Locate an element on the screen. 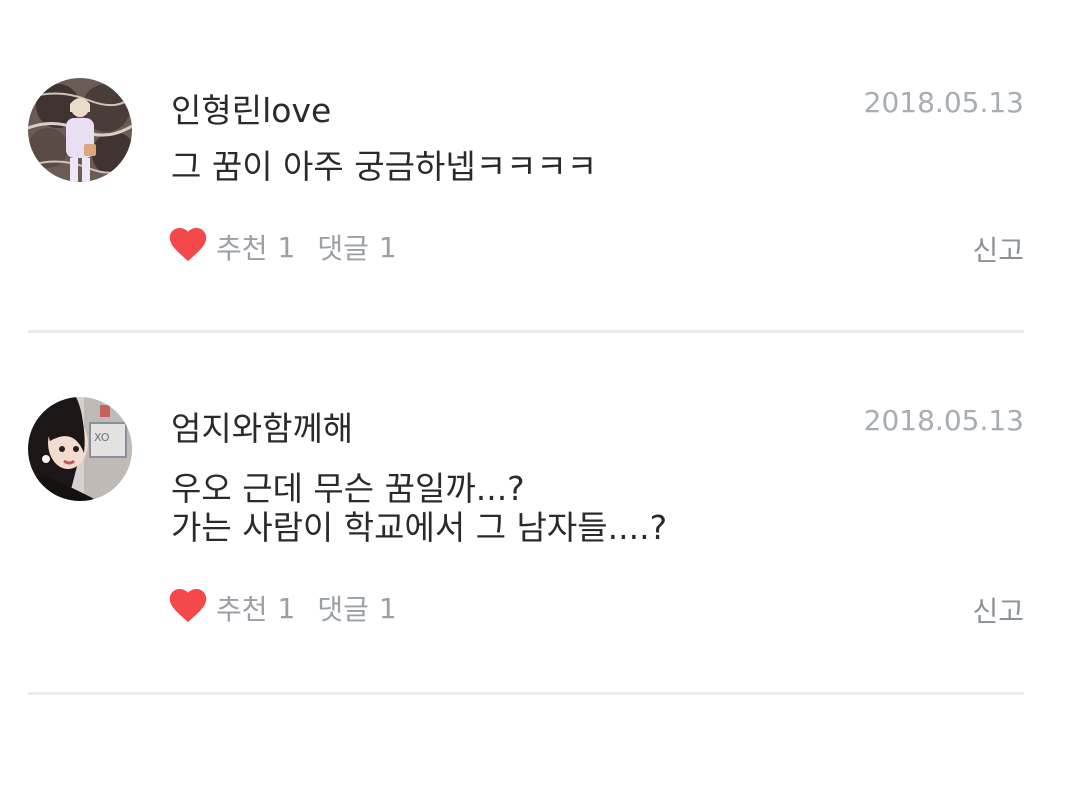 This screenshot has height=799, width=1066. username: 엄지와함께해 is located at coordinates (262, 426).